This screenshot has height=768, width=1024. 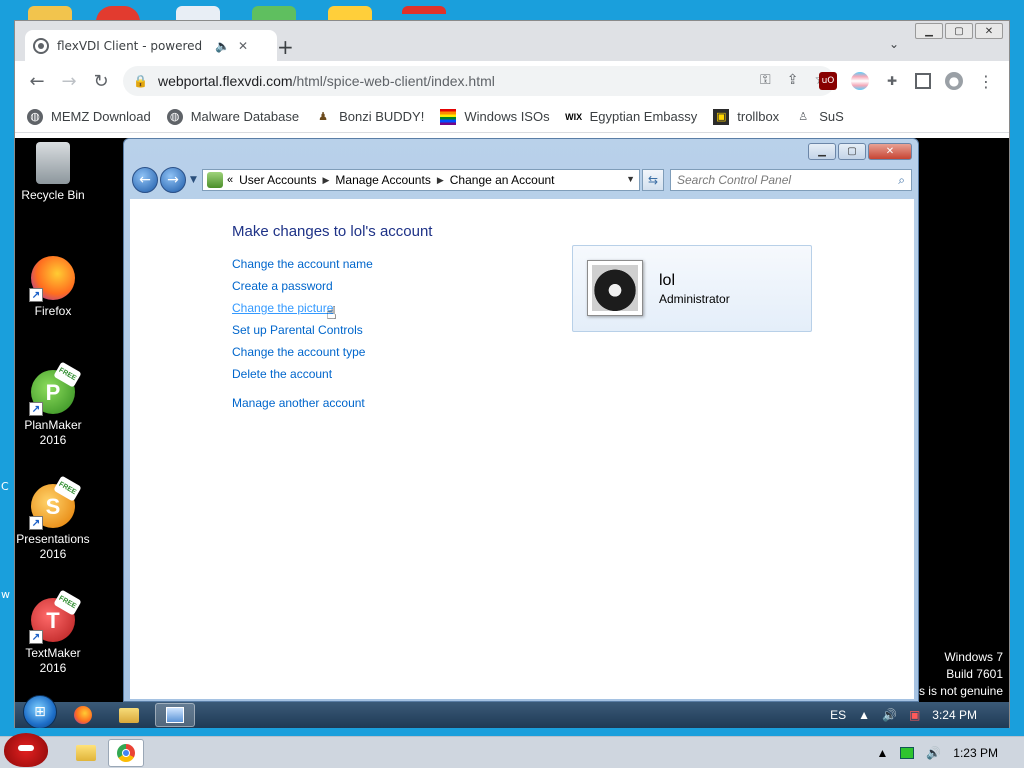 I want to click on cp-navigation: ← → ▼, so click(x=164, y=180).